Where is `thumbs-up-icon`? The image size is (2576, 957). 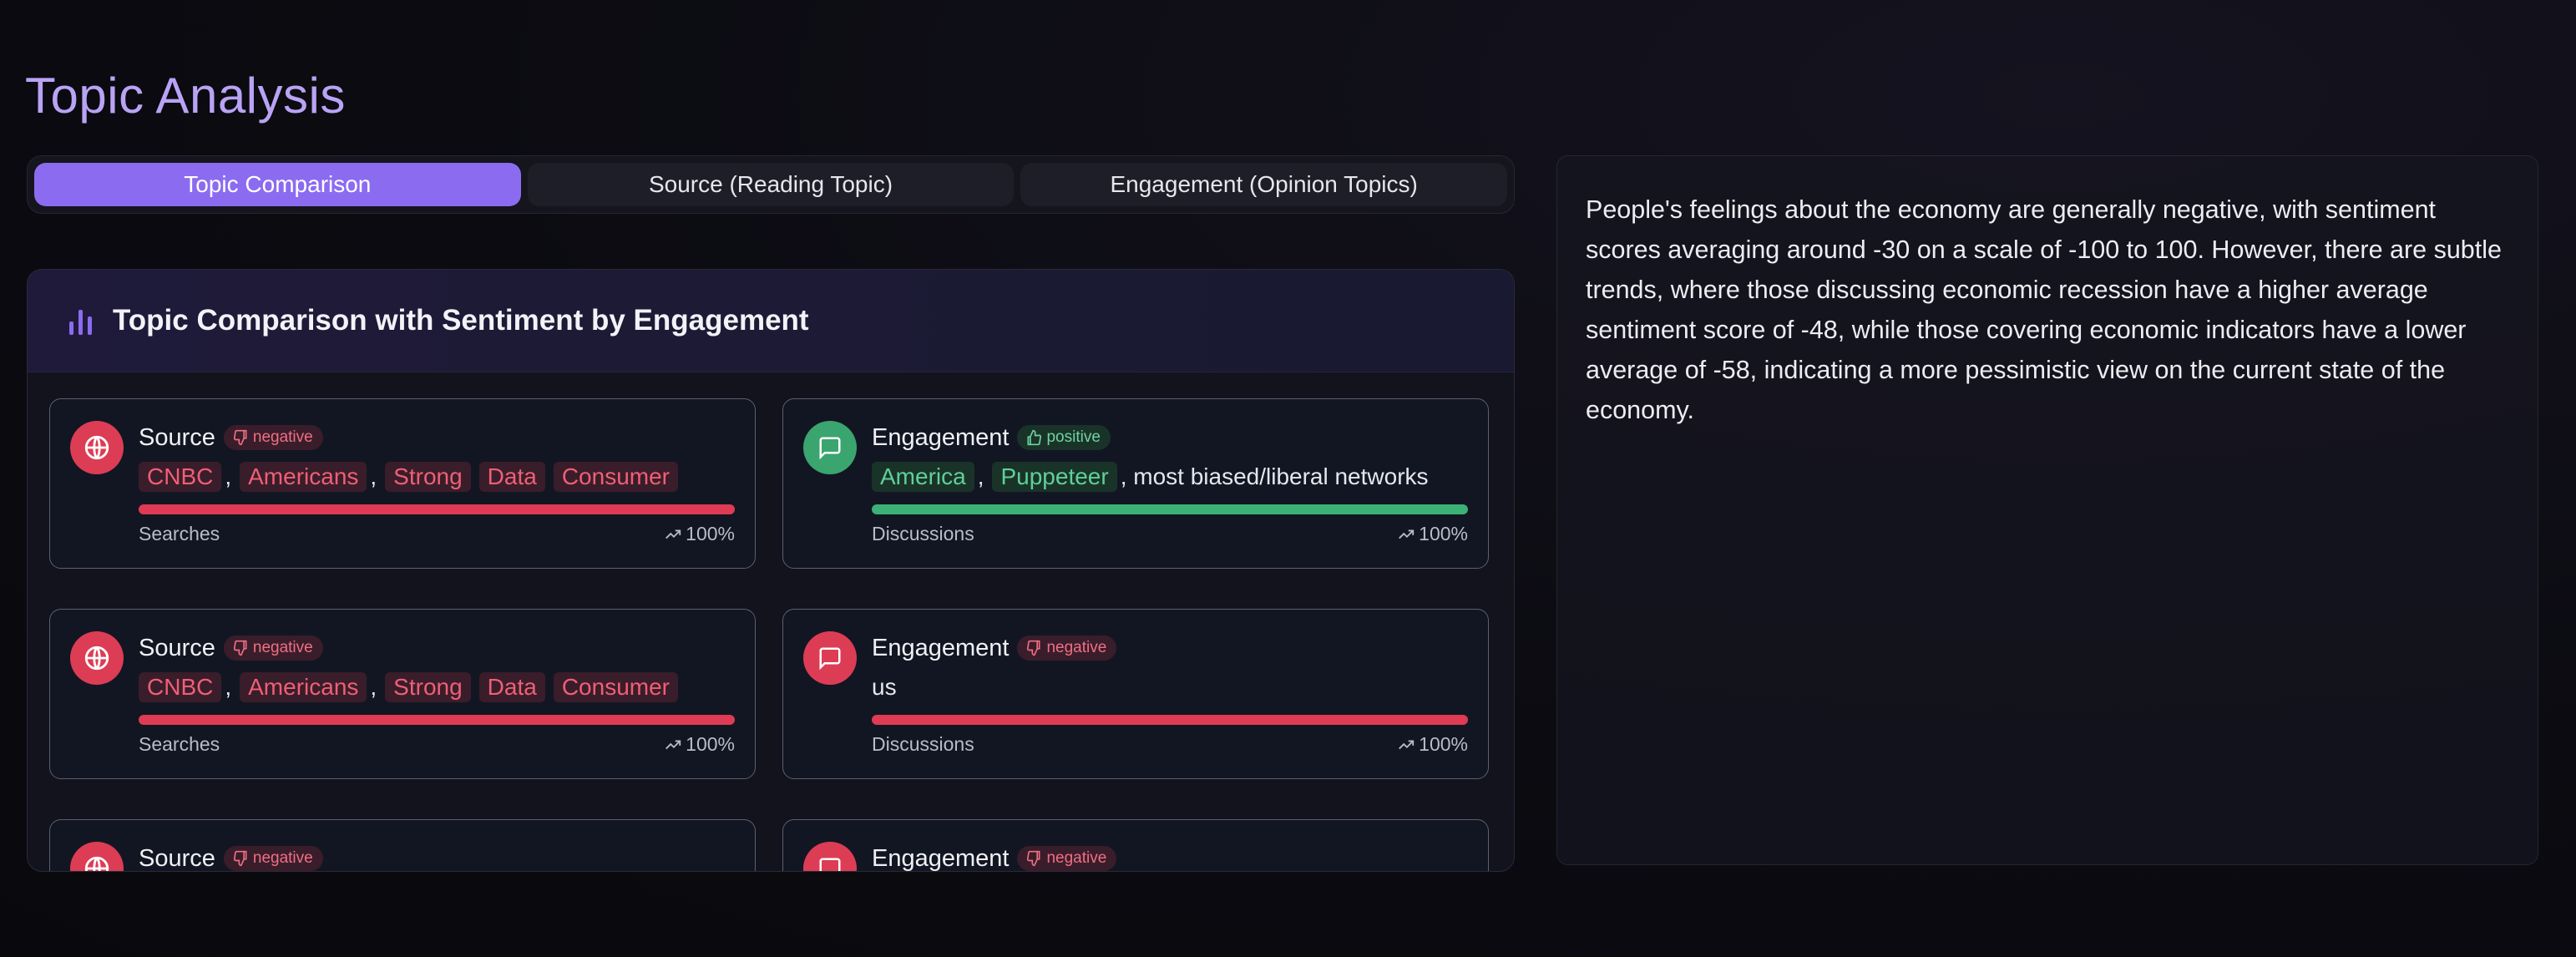 thumbs-up-icon is located at coordinates (1034, 438).